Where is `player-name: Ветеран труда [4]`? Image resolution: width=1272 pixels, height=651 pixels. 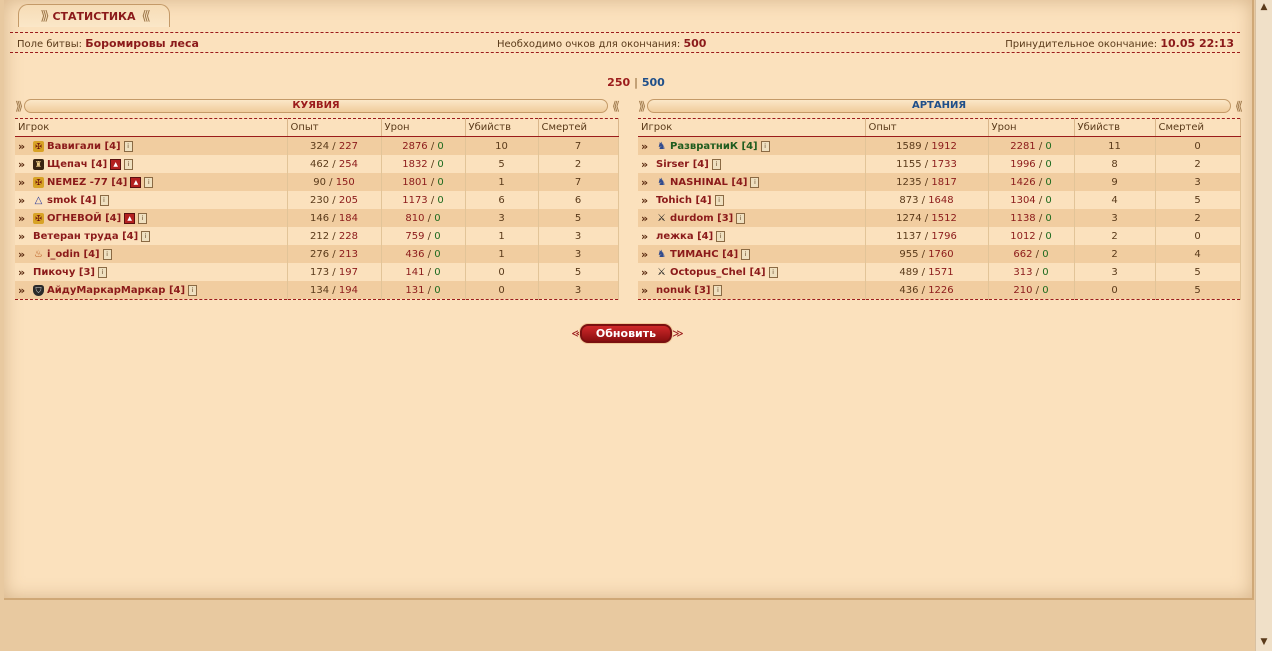 player-name: Ветеран труда [4] is located at coordinates (85, 236).